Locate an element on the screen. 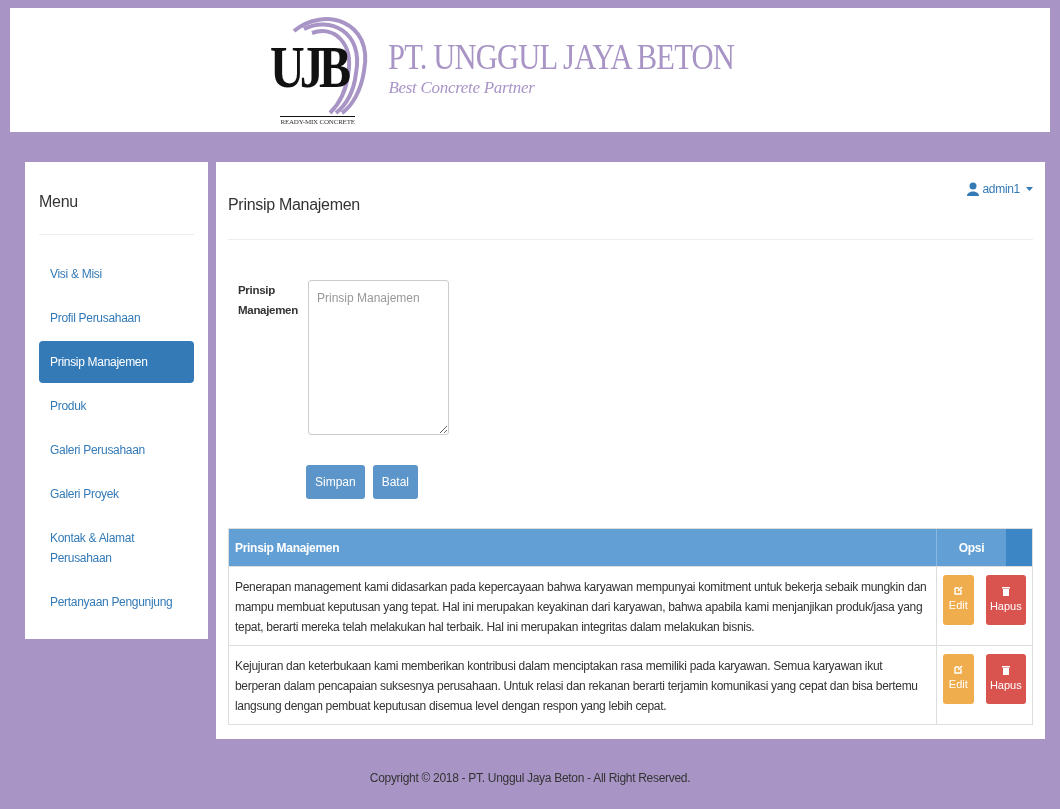 The width and height of the screenshot is (1060, 809). sidebar-item: Profil Perusahaan is located at coordinates (116, 318).